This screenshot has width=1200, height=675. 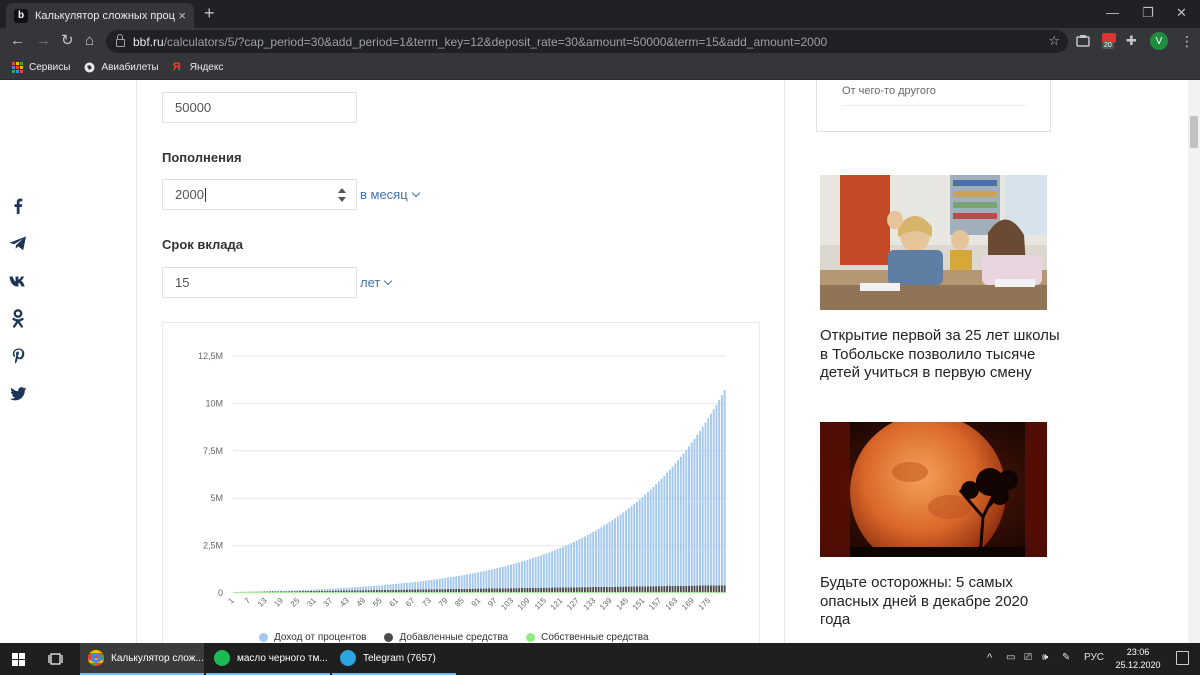 What do you see at coordinates (41, 67) in the screenshot?
I see `bookmark-services: Сервисы` at bounding box center [41, 67].